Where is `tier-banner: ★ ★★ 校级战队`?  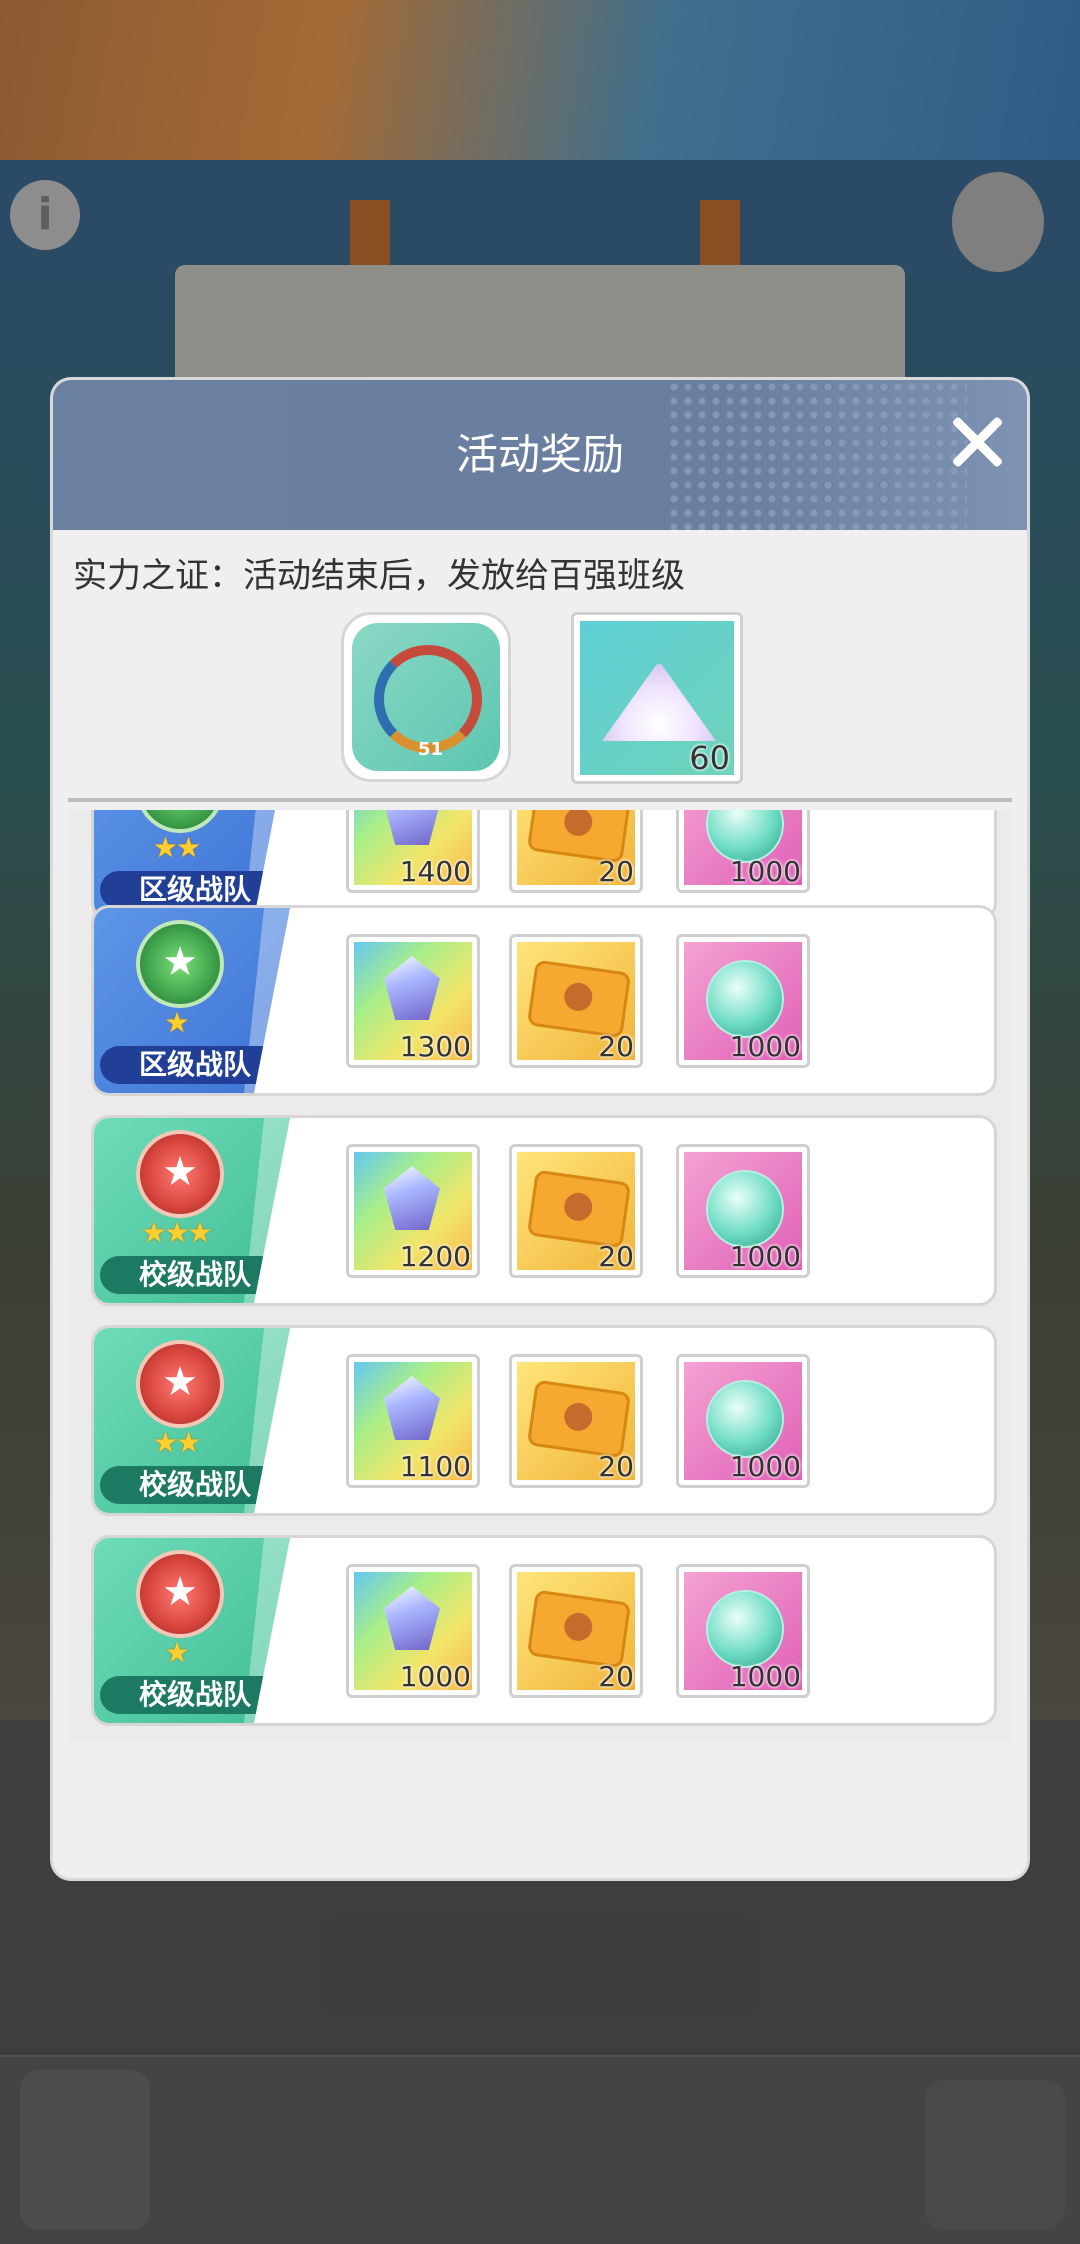 tier-banner: ★ ★★ 校级战队 is located at coordinates (192, 1420).